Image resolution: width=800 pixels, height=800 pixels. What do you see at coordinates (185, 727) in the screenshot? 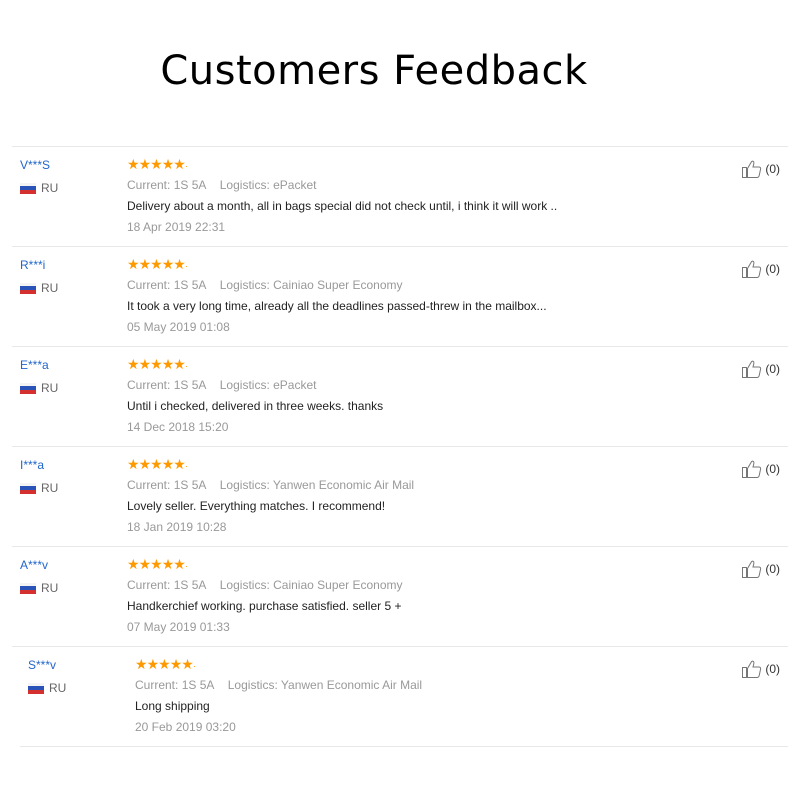
I see `feedback-date: 20 Feb 2019 03:20` at bounding box center [185, 727].